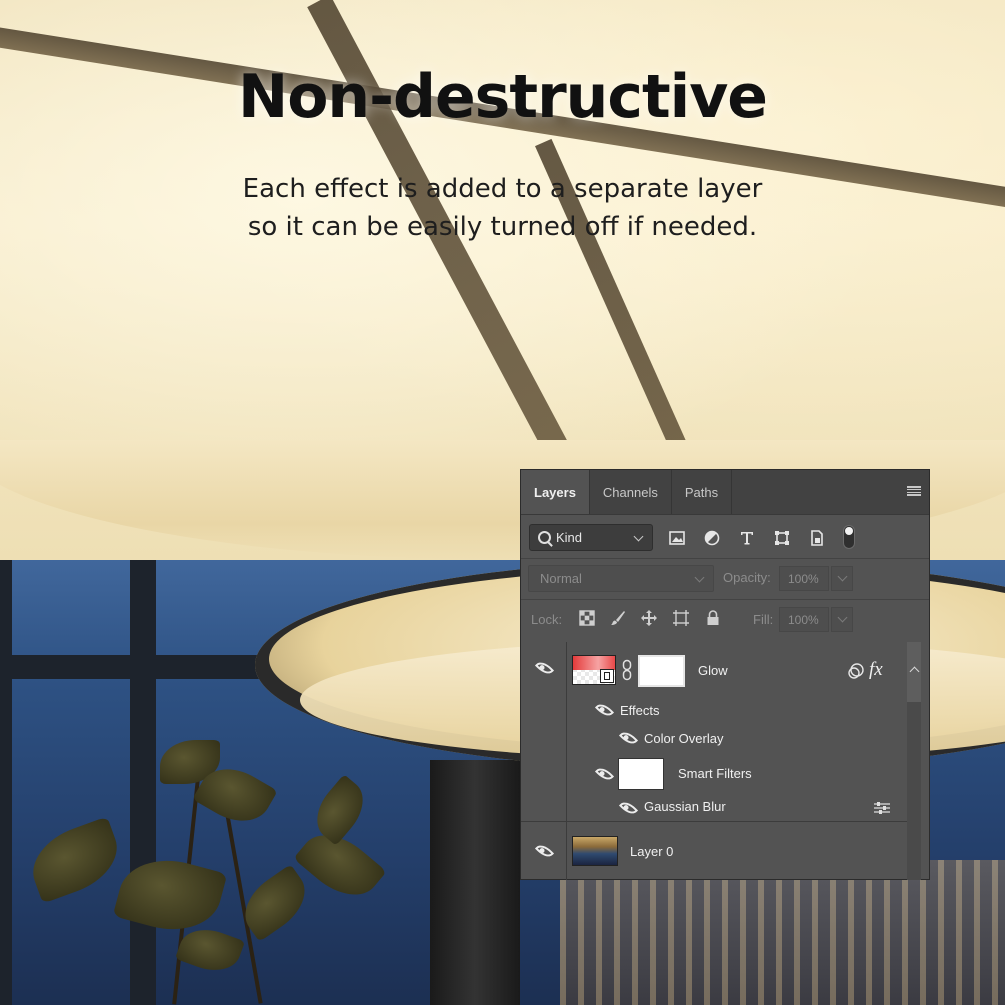  I want to click on layer-row-gaussian-blur: Gaussian Blur, so click(714, 808).